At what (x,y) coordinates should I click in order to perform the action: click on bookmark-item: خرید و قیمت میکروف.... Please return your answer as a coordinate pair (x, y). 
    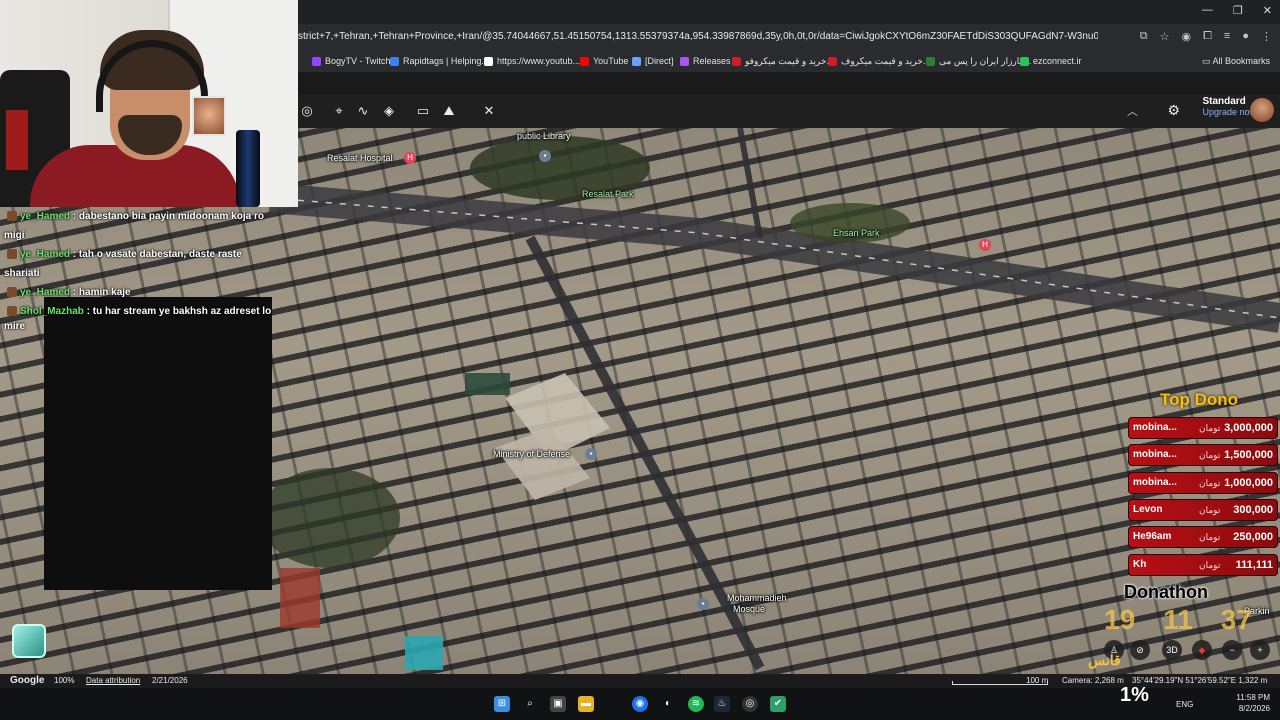
    Looking at the image, I should click on (879, 61).